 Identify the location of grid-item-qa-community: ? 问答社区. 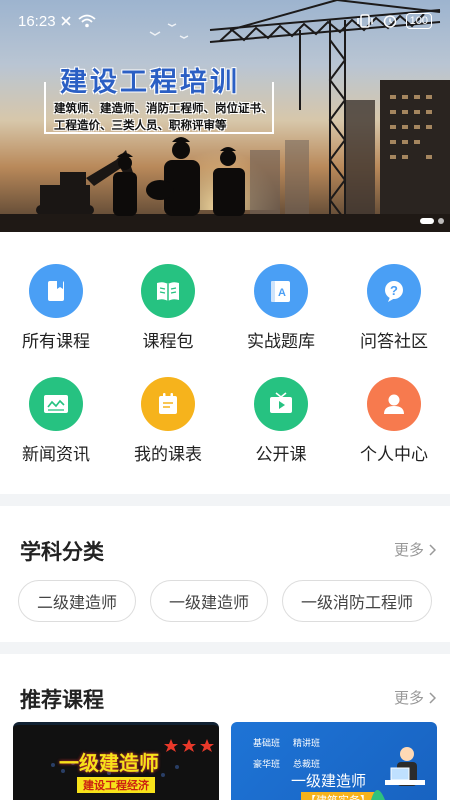
(394, 308).